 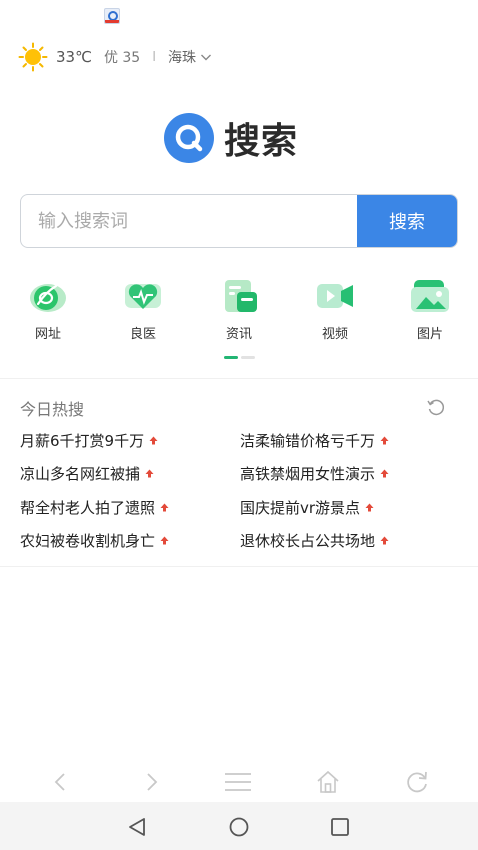 I want to click on nav-label: 网址, so click(x=47, y=334).